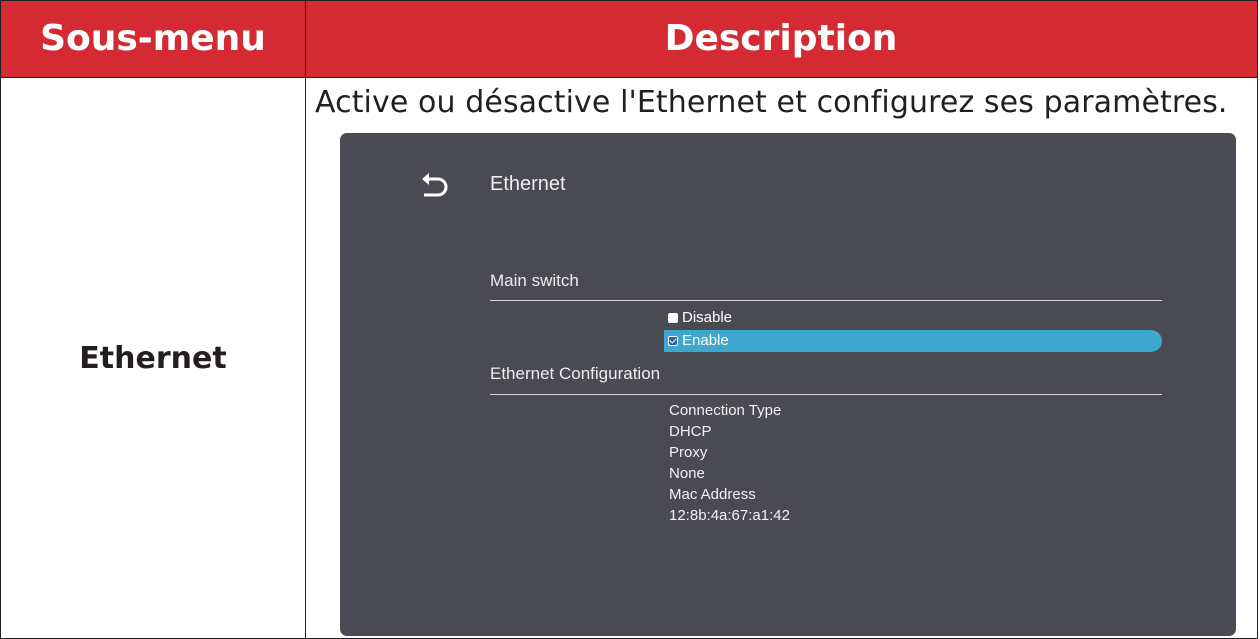 The width and height of the screenshot is (1260, 639). Describe the element at coordinates (434, 185) in the screenshot. I see `back-arrow-icon` at that location.